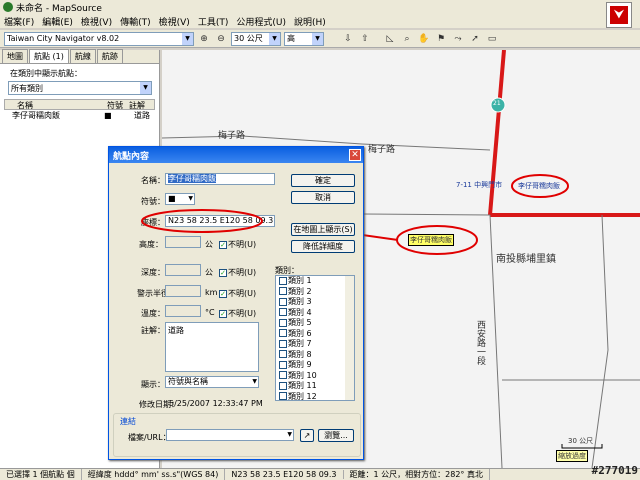  What do you see at coordinates (424, 39) in the screenshot?
I see `hand-tool-icon: ✋` at bounding box center [424, 39].